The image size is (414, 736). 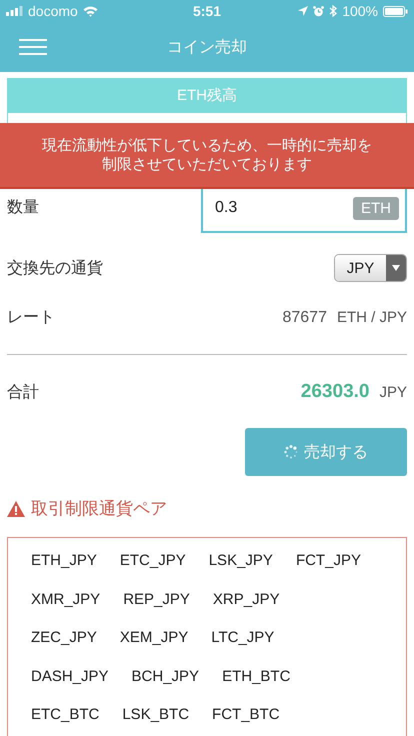 I want to click on alert-banner: 現在流動性が低下しているため、一時的に売却を制限させていただいております, so click(x=207, y=156).